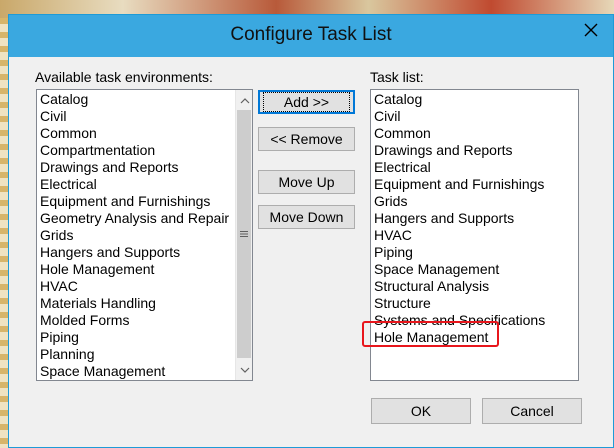 The image size is (614, 448). I want to click on move-down-button-label: Move Down, so click(306, 217).